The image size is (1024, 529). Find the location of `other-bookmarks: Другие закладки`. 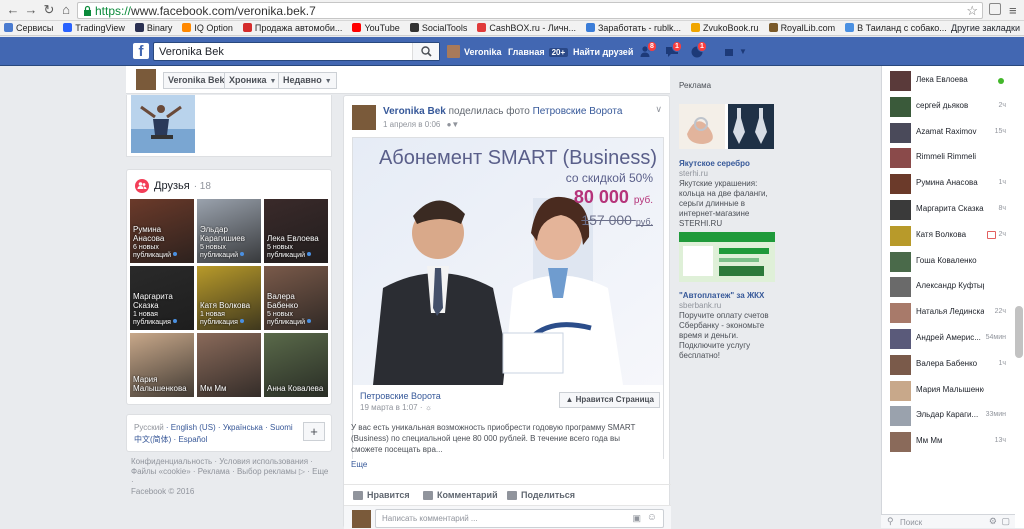

other-bookmarks: Другие закладки is located at coordinates (983, 28).